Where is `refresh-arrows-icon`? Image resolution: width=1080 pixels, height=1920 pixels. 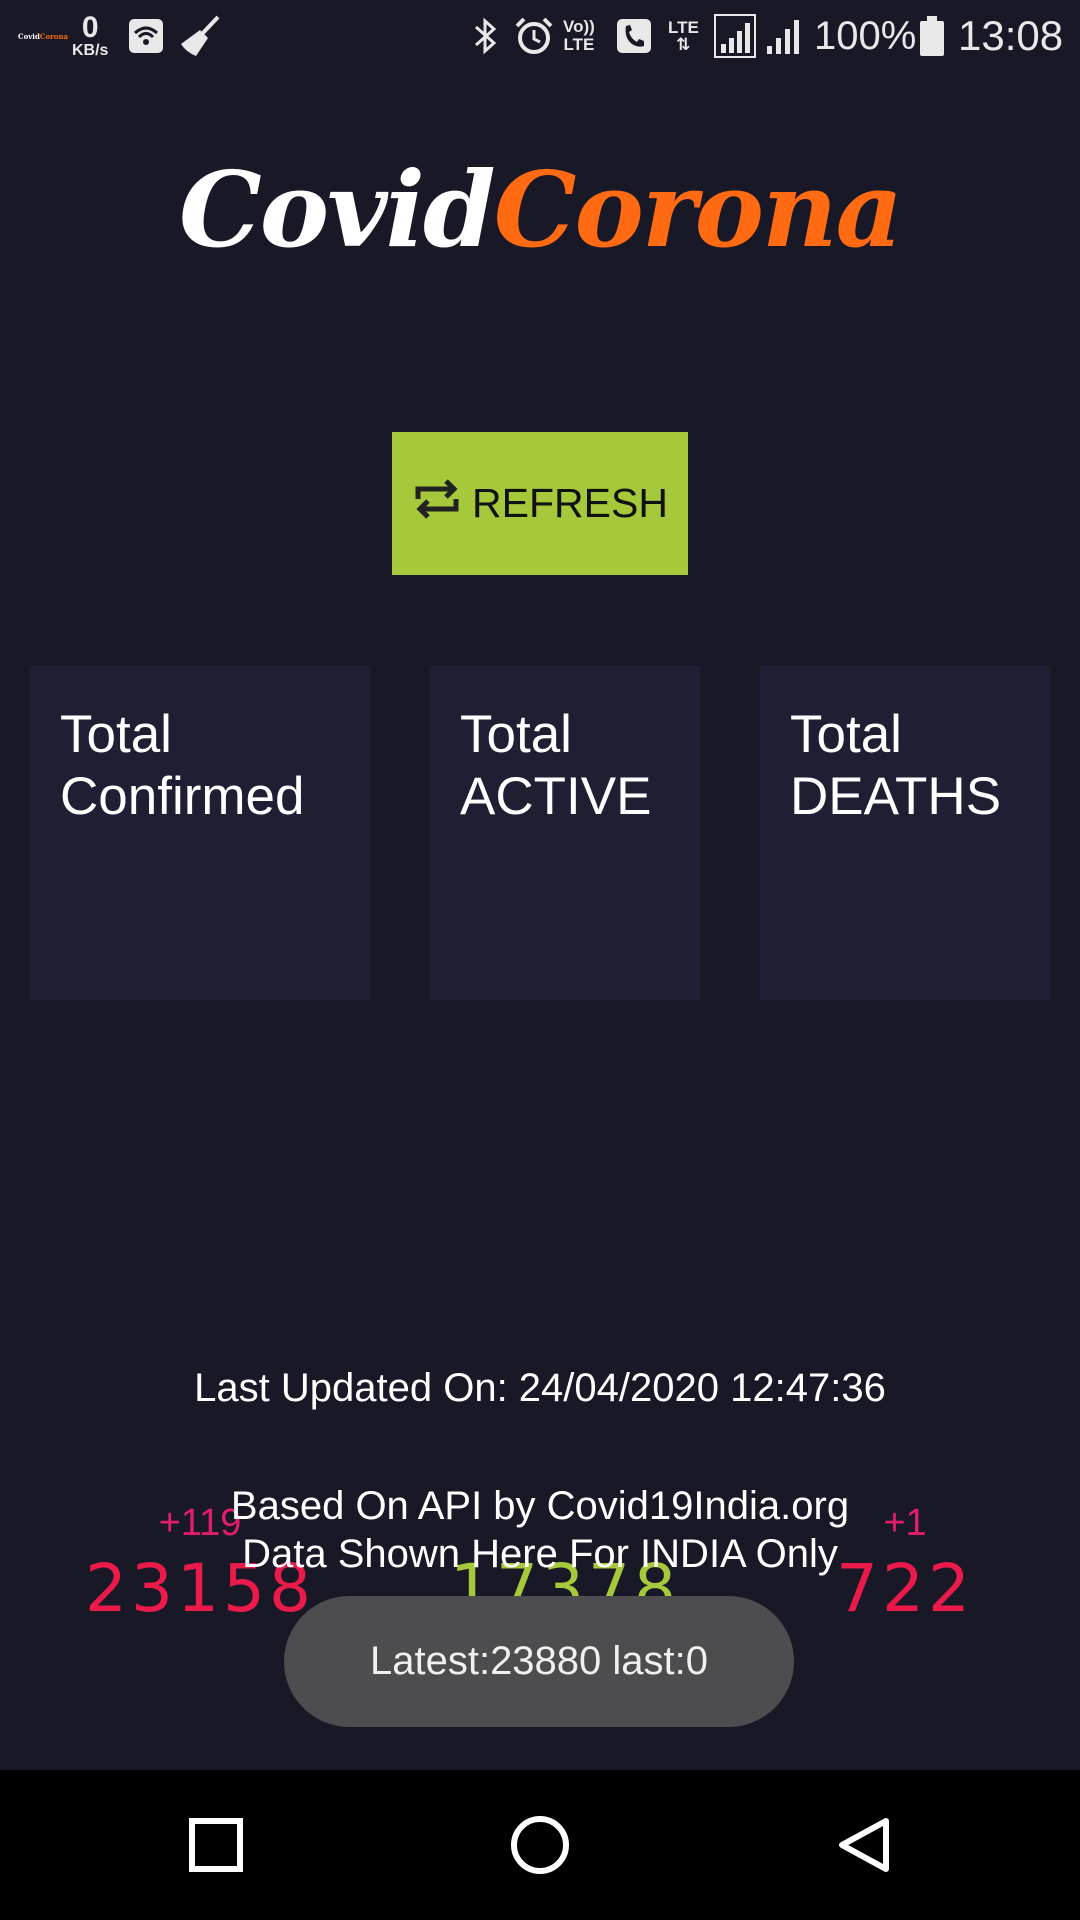 refresh-arrows-icon is located at coordinates (437, 504).